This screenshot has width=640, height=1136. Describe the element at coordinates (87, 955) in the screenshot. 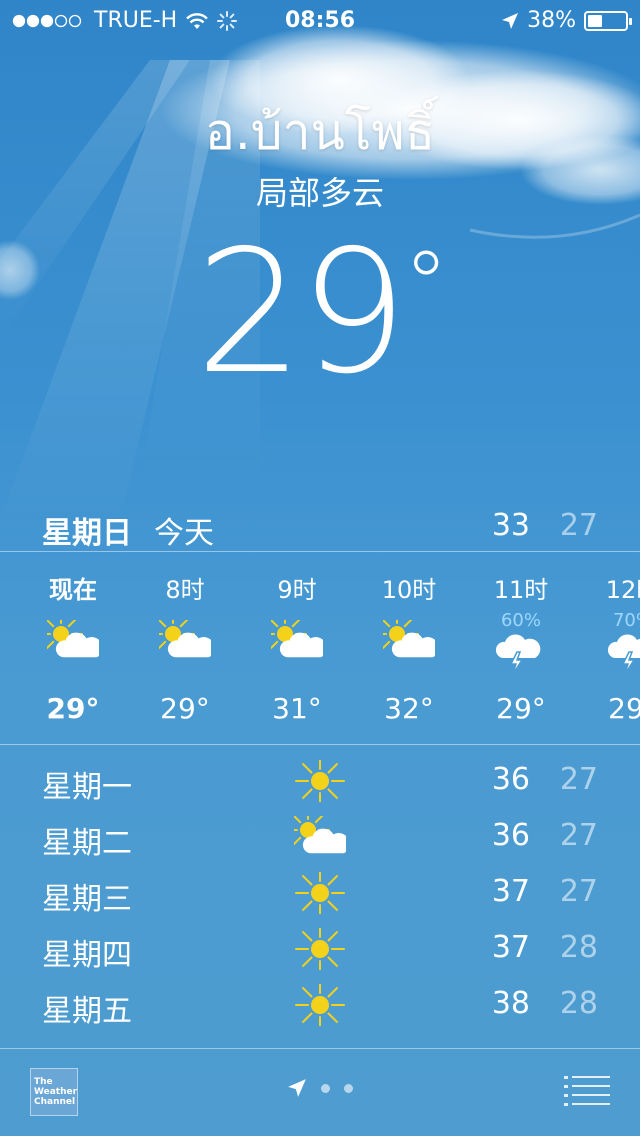

I see `daily-day-name: 星期四` at that location.